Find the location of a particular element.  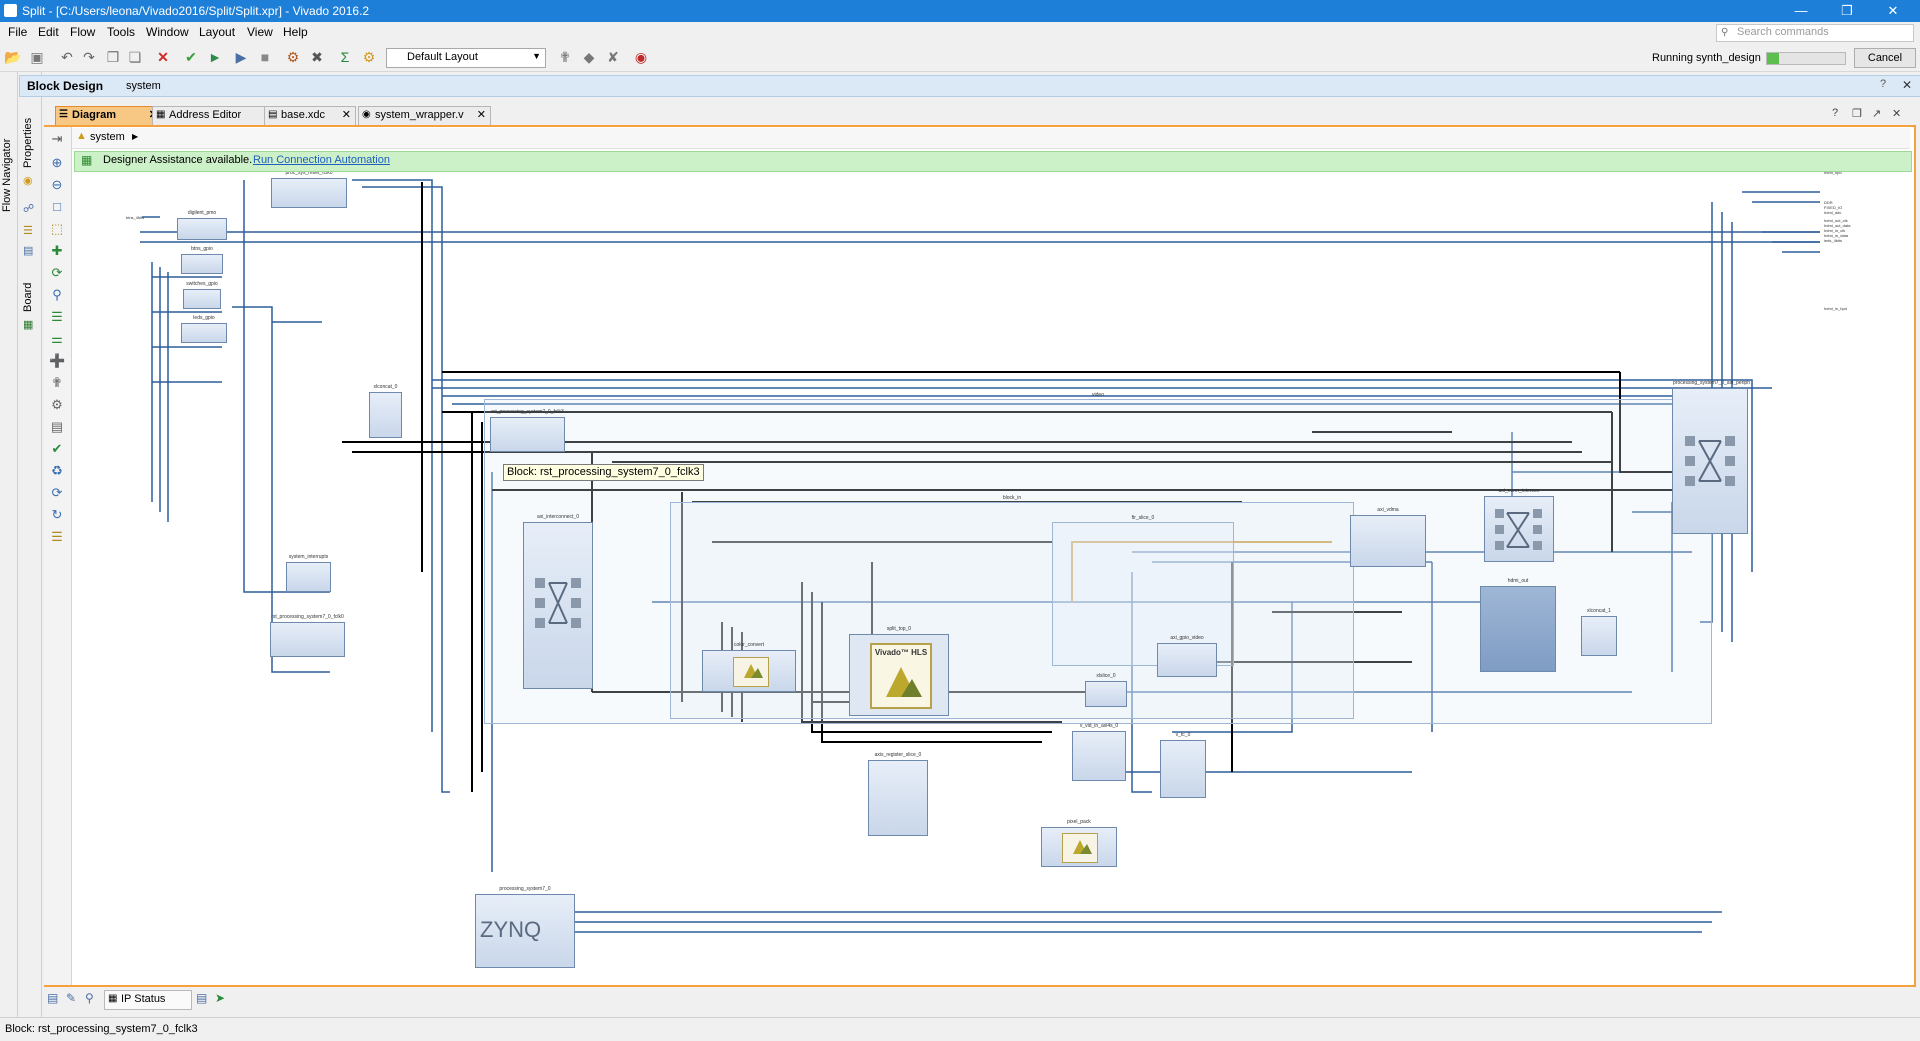

menu-help: Help is located at coordinates (295, 32).